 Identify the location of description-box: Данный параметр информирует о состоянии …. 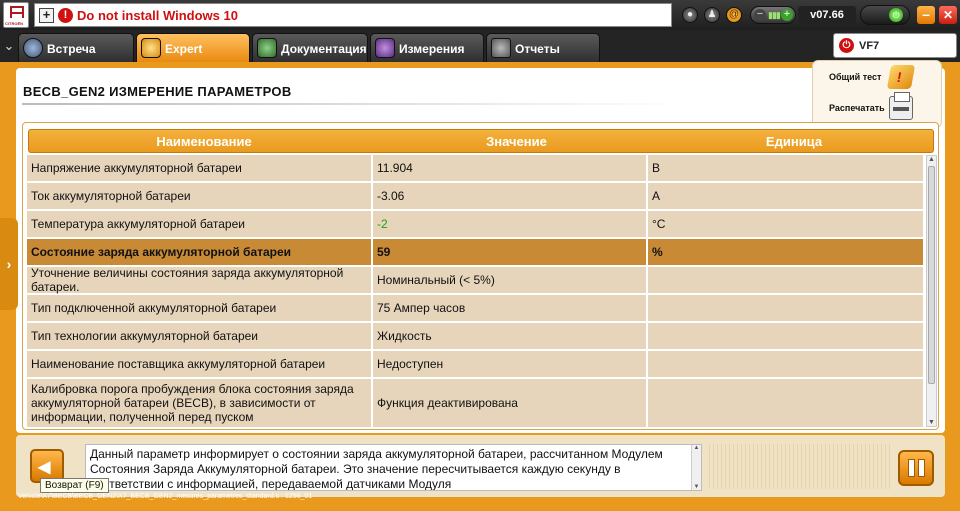
(393, 467).